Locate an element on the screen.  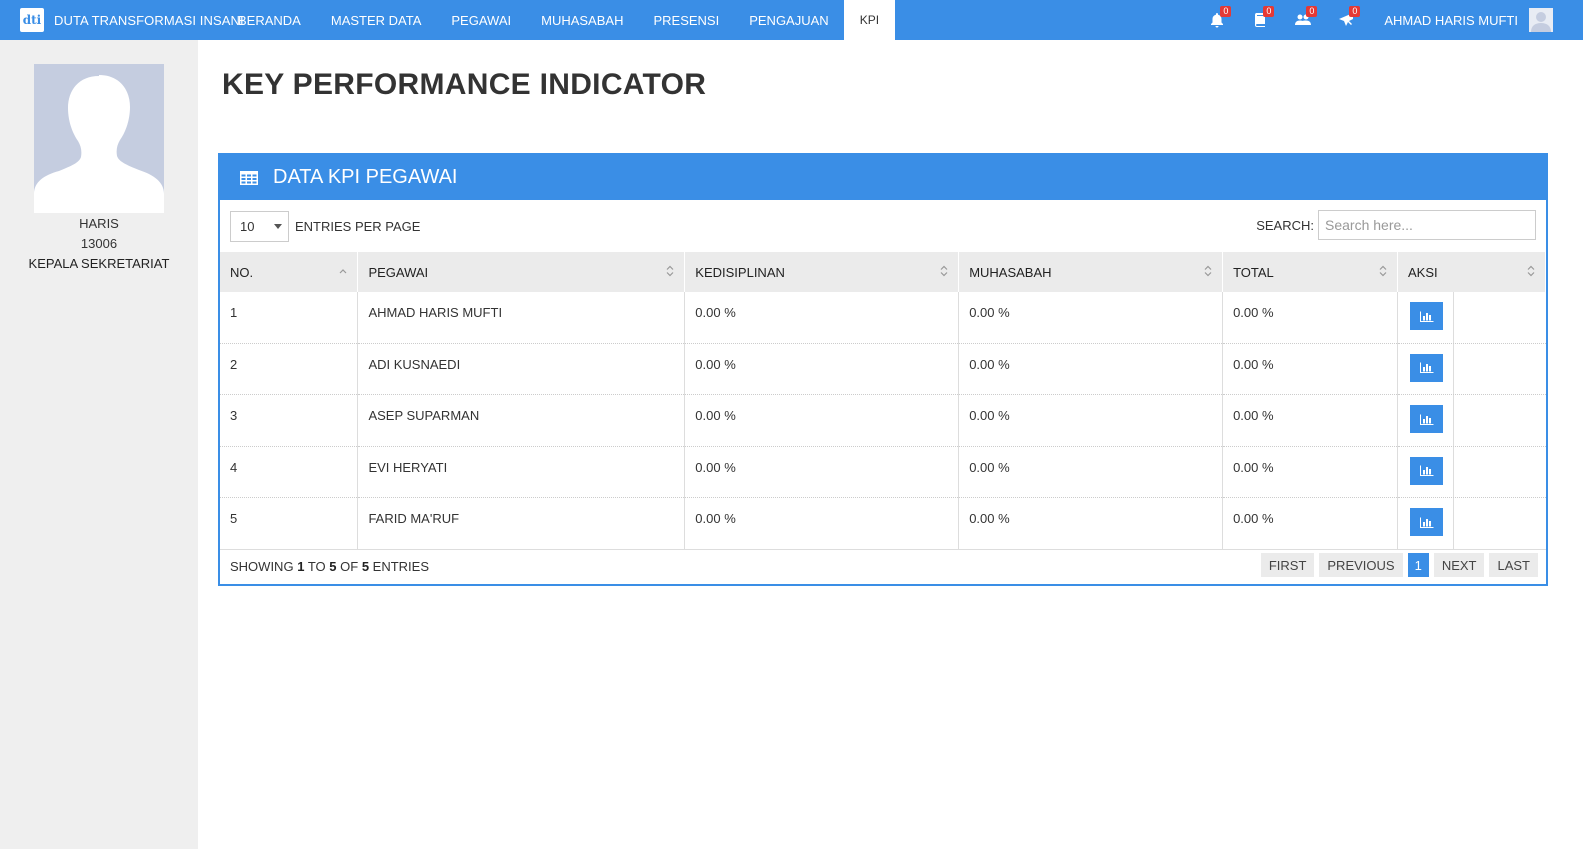
table-row: 4 EVI HERYATI 0.00 % 0.00 % 0.00 % is located at coordinates (883, 472).